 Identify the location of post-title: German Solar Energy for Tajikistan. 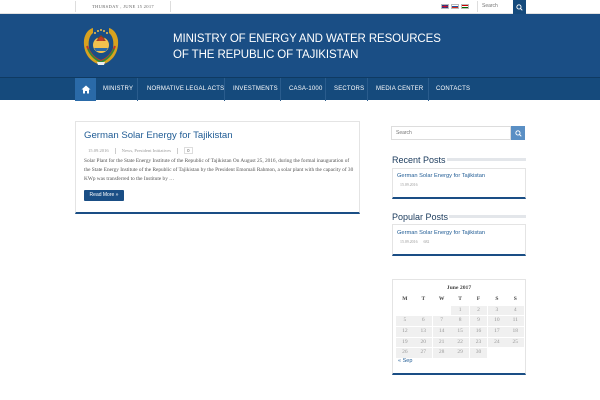
(158, 135).